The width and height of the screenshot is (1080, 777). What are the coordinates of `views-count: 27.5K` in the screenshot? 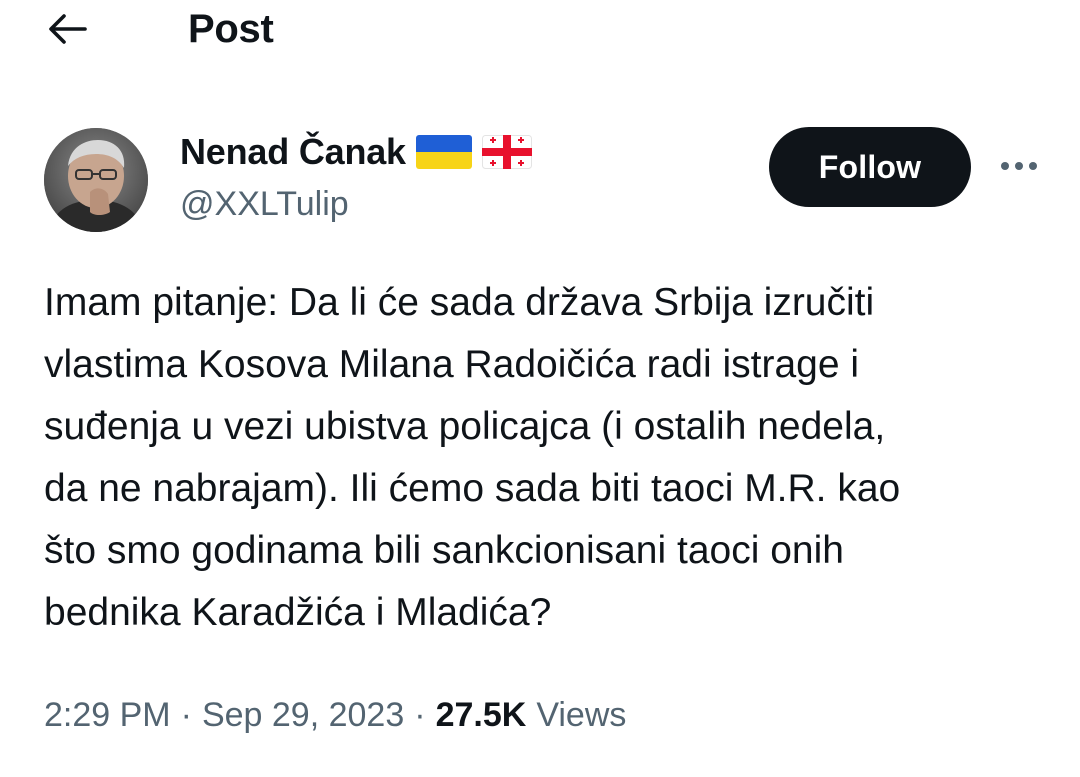 It's located at (481, 714).